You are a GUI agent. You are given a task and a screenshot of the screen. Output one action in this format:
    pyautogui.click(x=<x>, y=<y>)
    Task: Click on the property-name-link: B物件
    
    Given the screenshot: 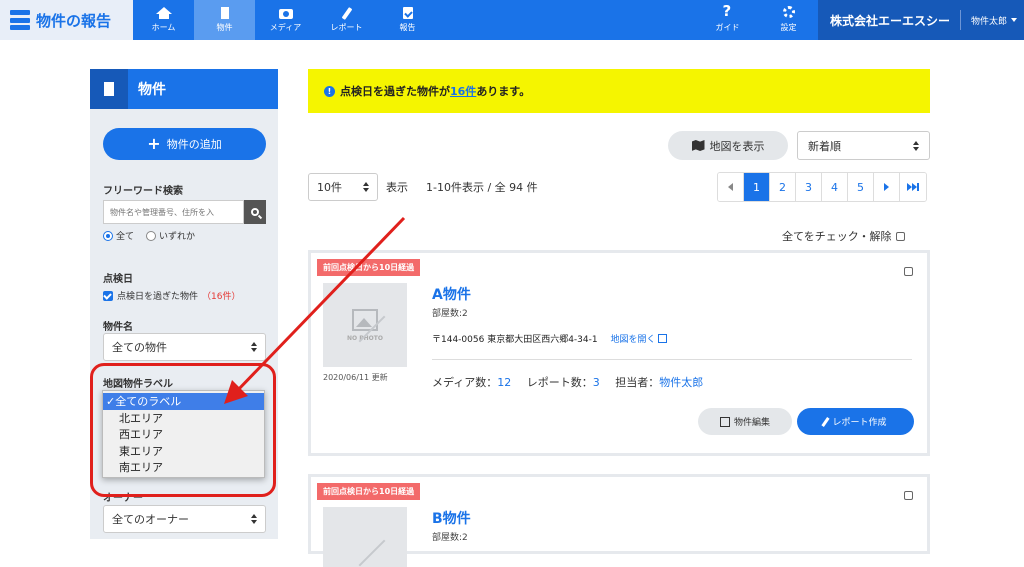 What is the action you would take?
    pyautogui.click(x=451, y=518)
    